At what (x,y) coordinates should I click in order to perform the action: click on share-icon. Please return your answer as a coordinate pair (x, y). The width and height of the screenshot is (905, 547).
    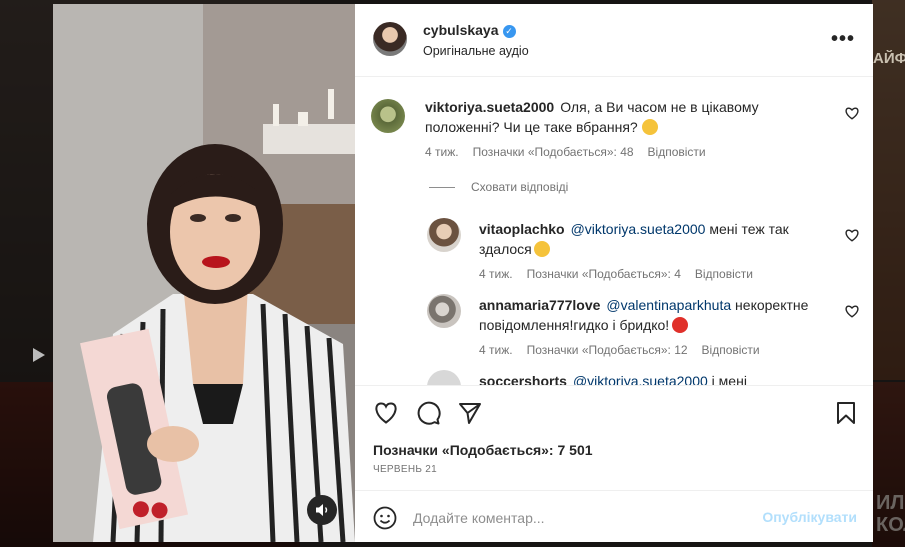
    Looking at the image, I should click on (470, 413).